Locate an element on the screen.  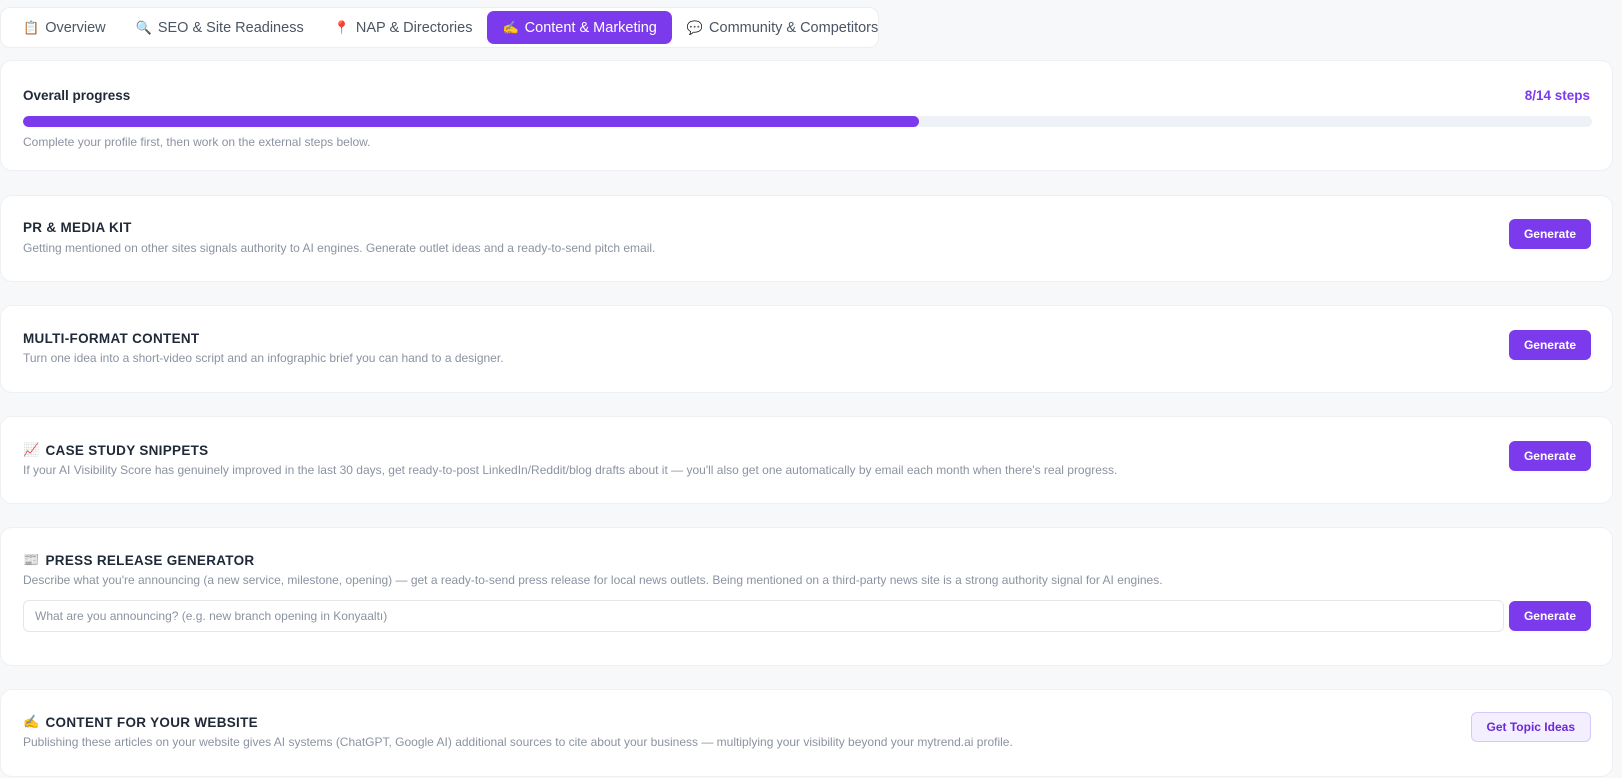
section-title: ✍️ CONTENT FOR YOUR WEBSITE is located at coordinates (140, 722).